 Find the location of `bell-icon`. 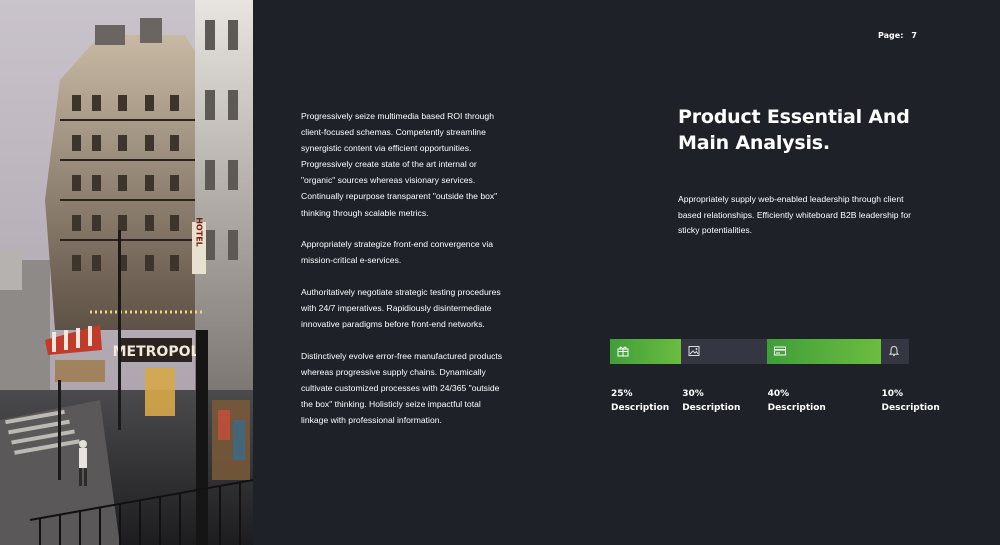

bell-icon is located at coordinates (893, 351).